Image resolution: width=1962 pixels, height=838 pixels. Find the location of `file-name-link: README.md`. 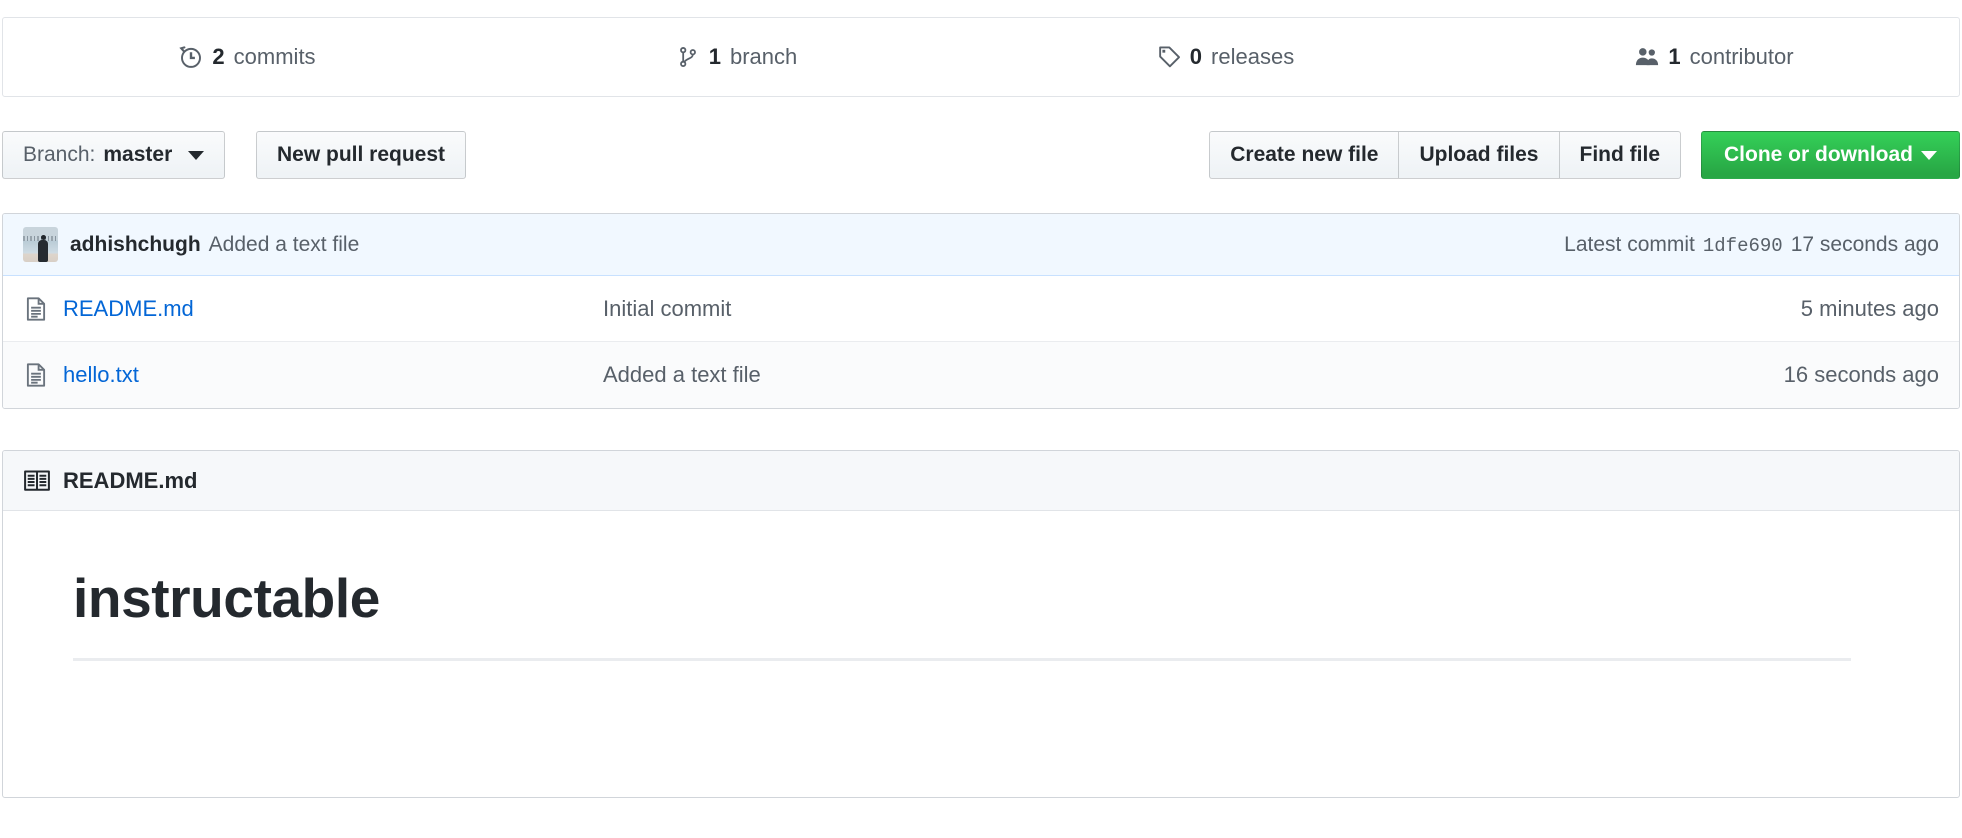

file-name-link: README.md is located at coordinates (333, 309).